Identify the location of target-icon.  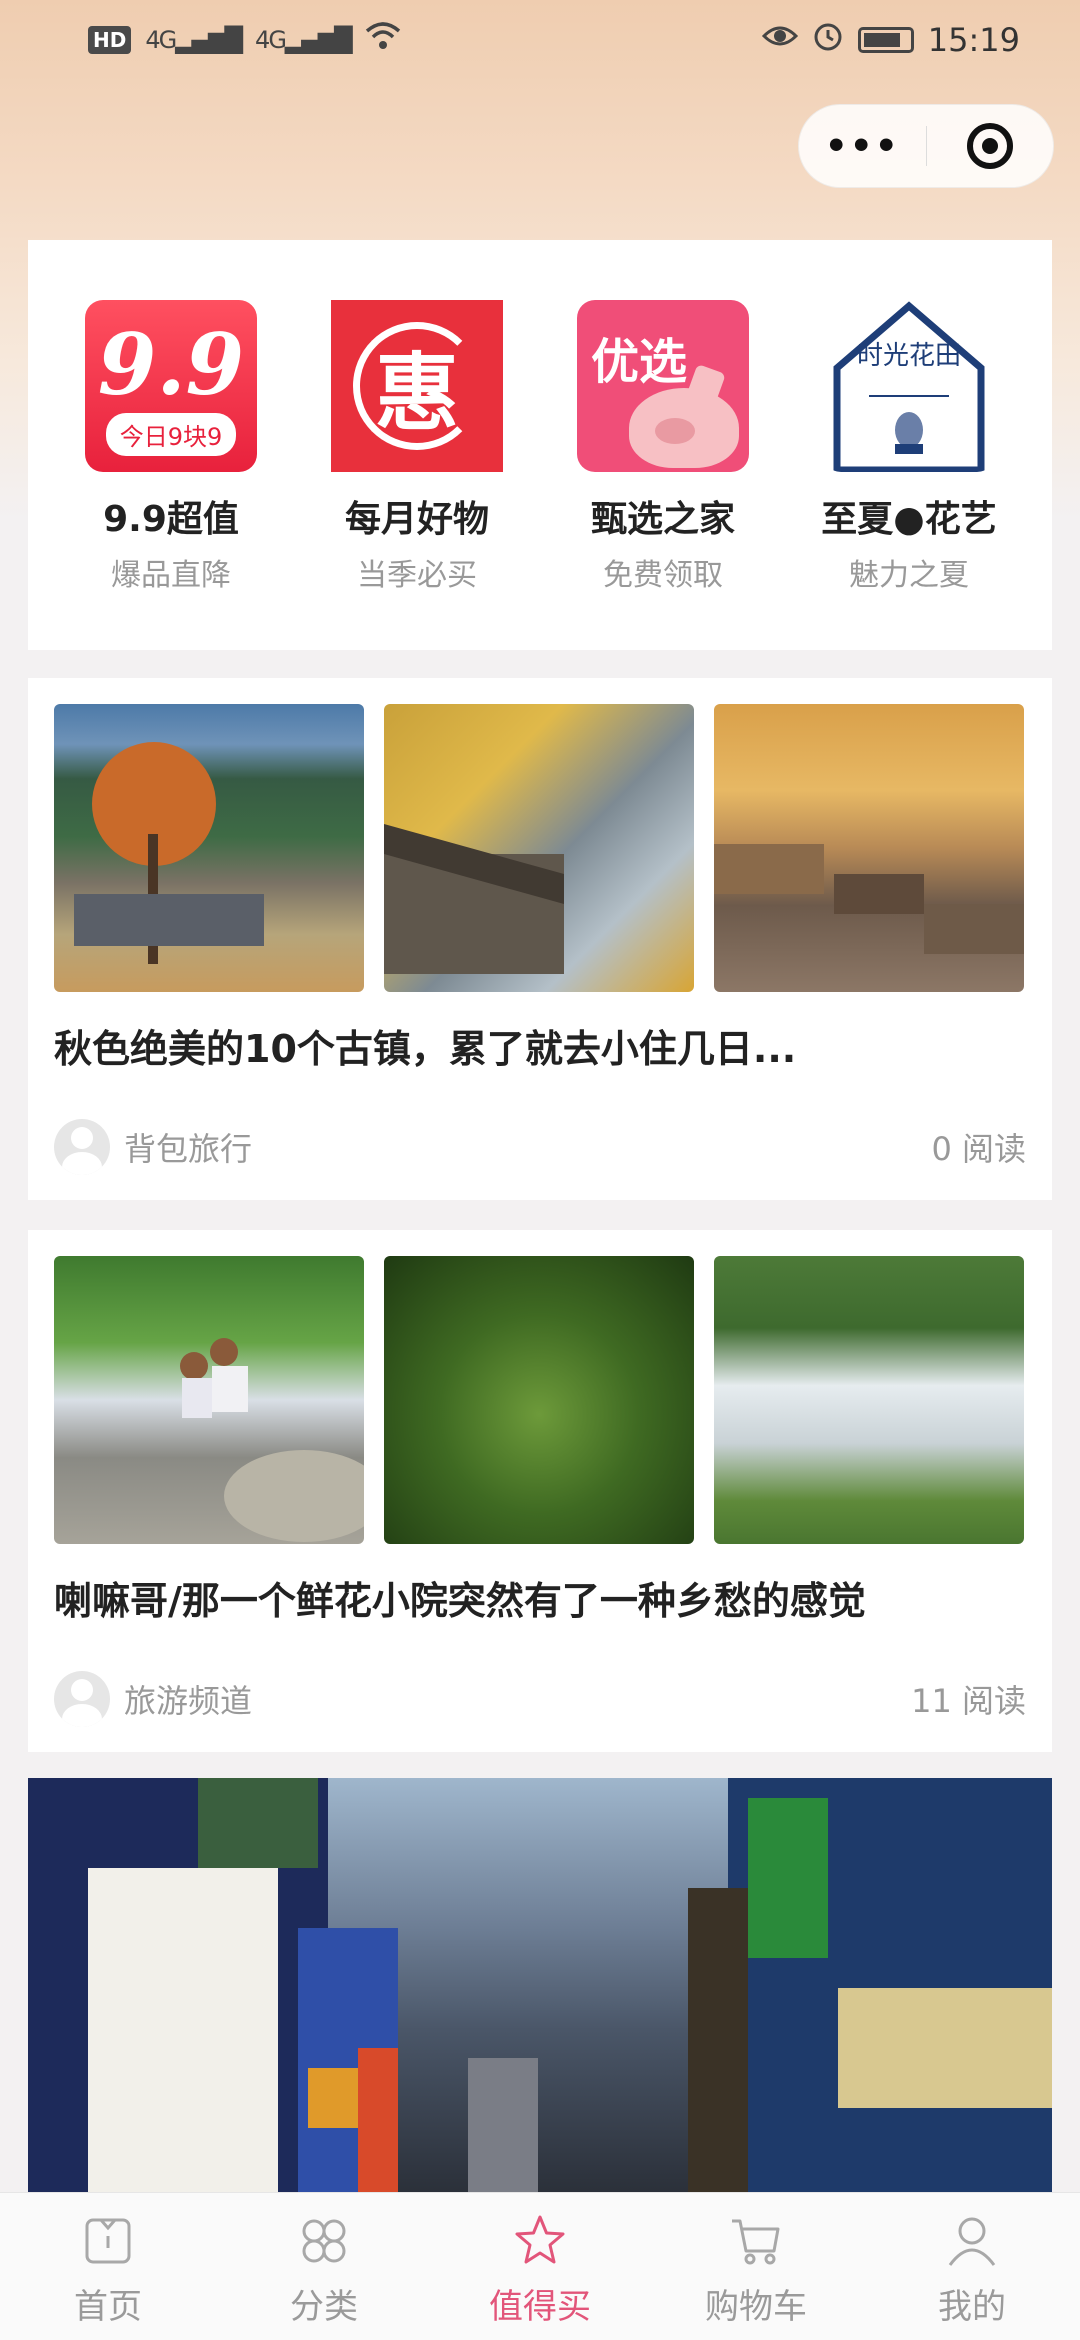
(989, 146).